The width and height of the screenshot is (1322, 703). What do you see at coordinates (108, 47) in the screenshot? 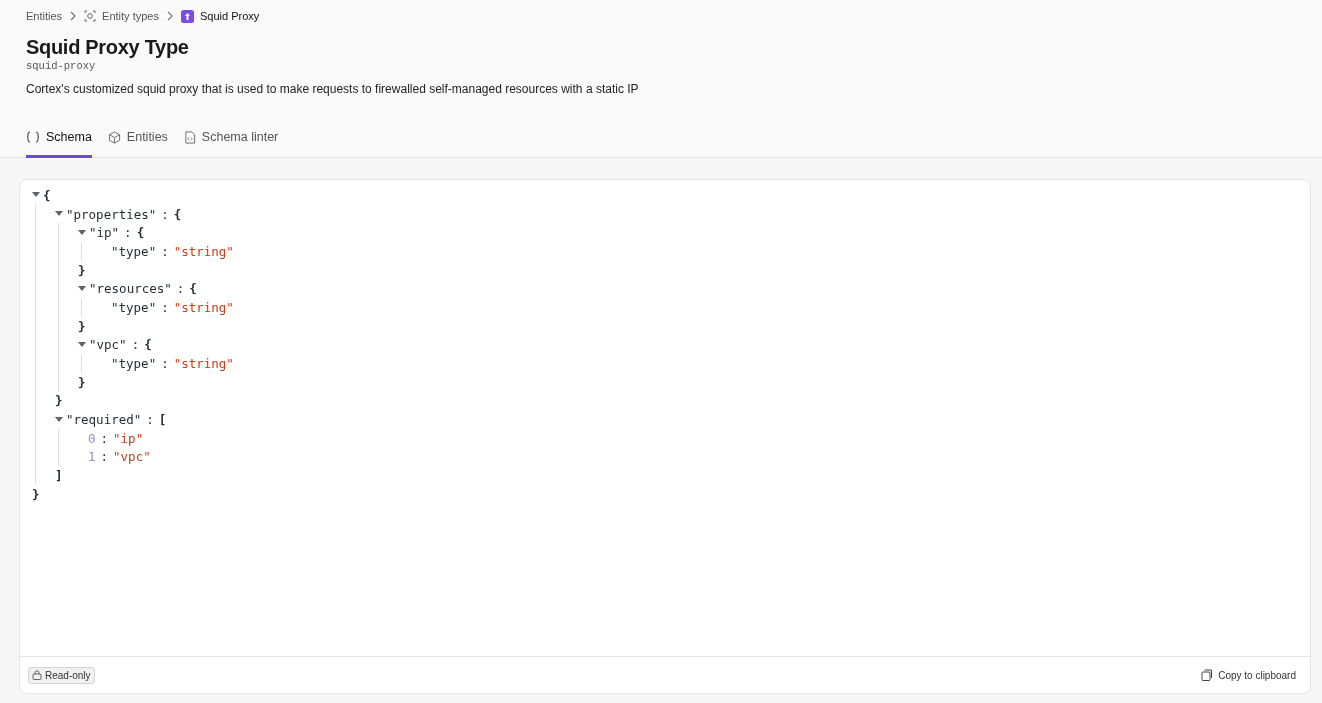
I see `page-title: Squid Proxy Type` at bounding box center [108, 47].